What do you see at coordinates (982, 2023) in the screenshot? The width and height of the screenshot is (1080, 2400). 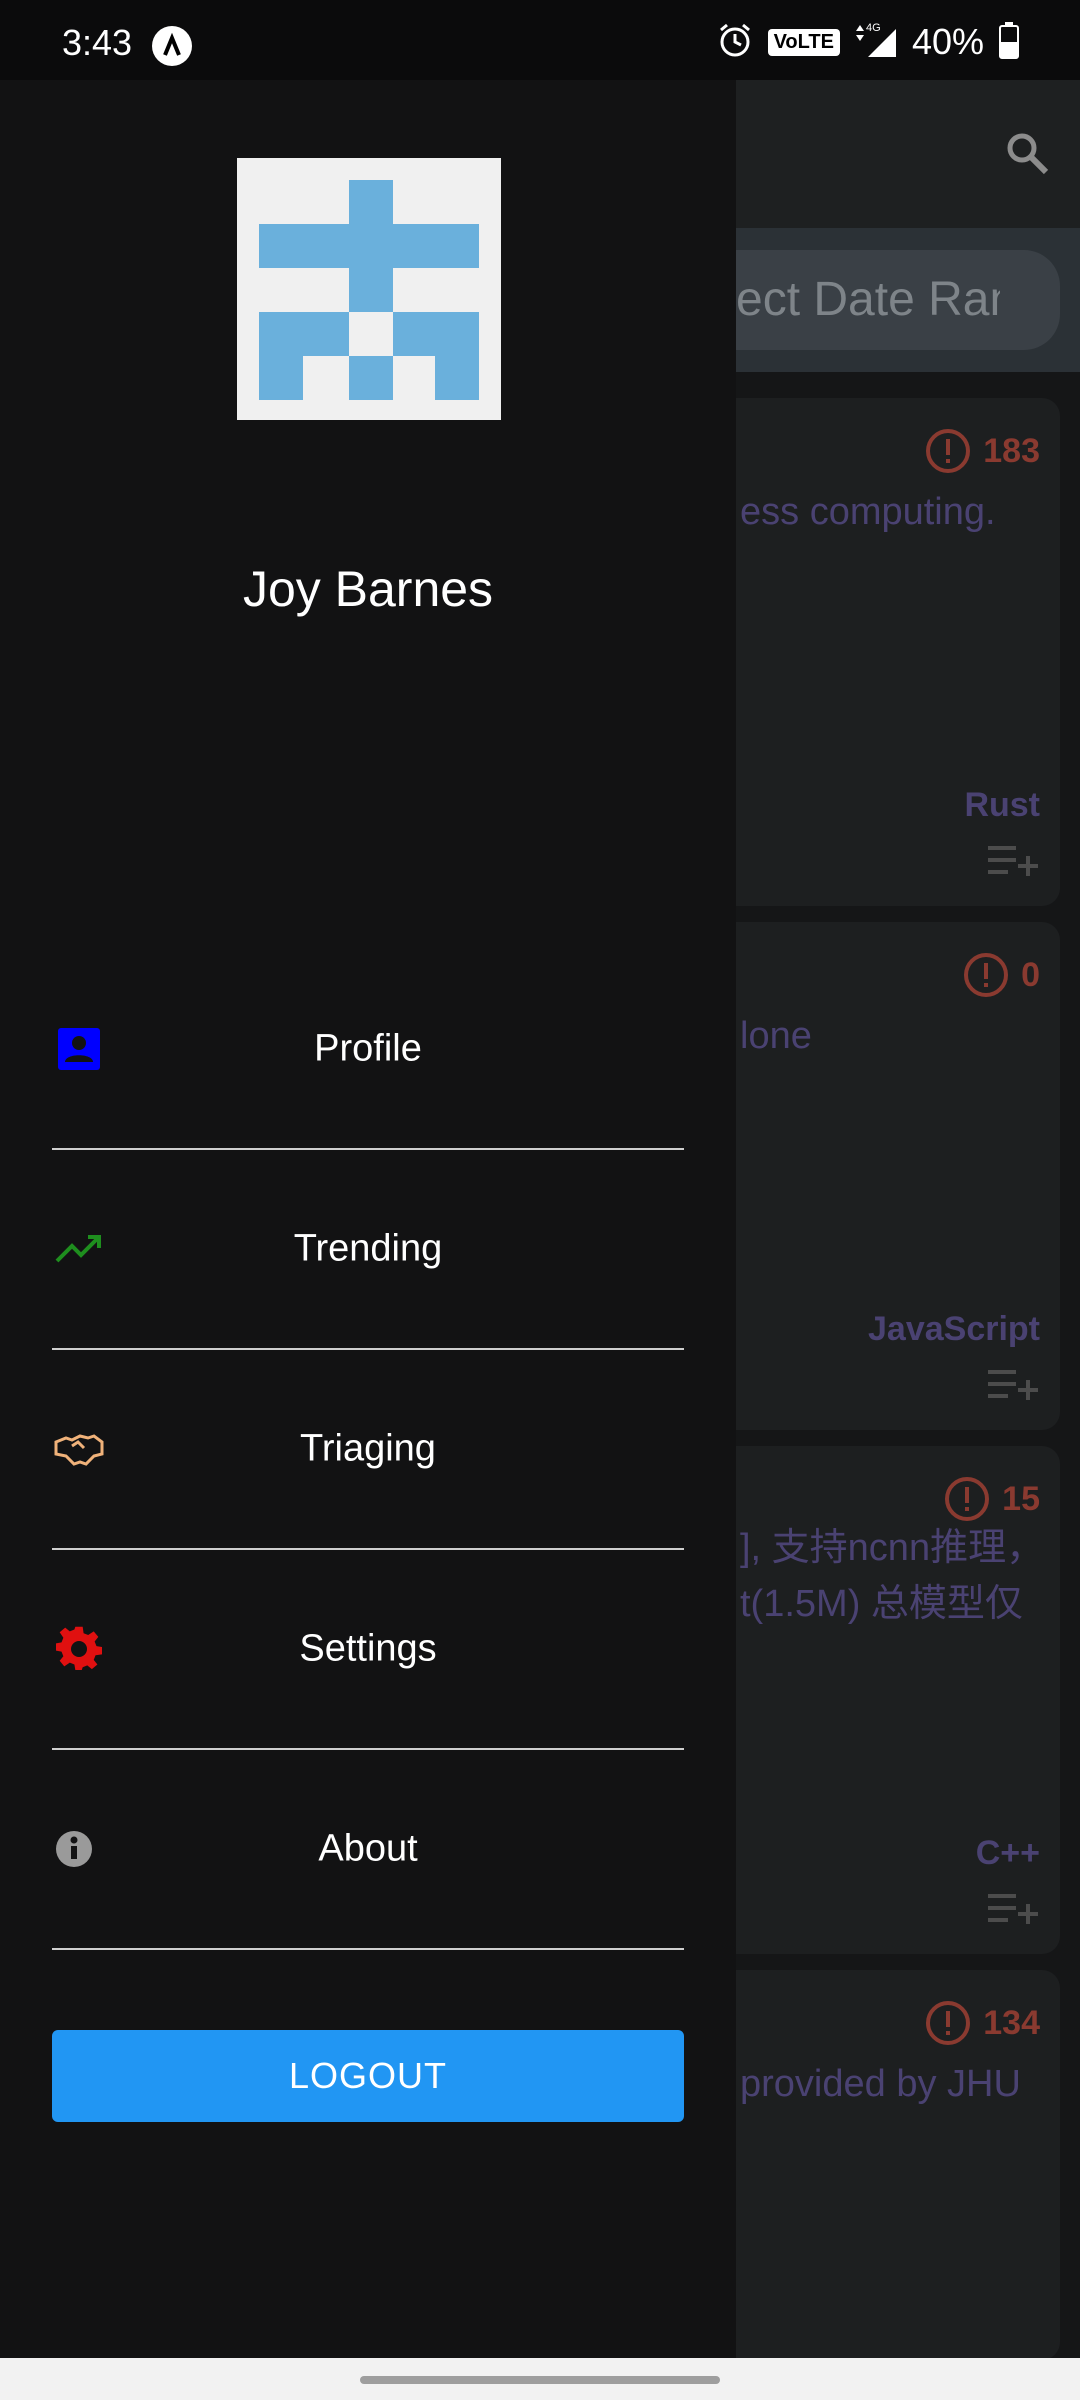 I see `issue-count: 134` at bounding box center [982, 2023].